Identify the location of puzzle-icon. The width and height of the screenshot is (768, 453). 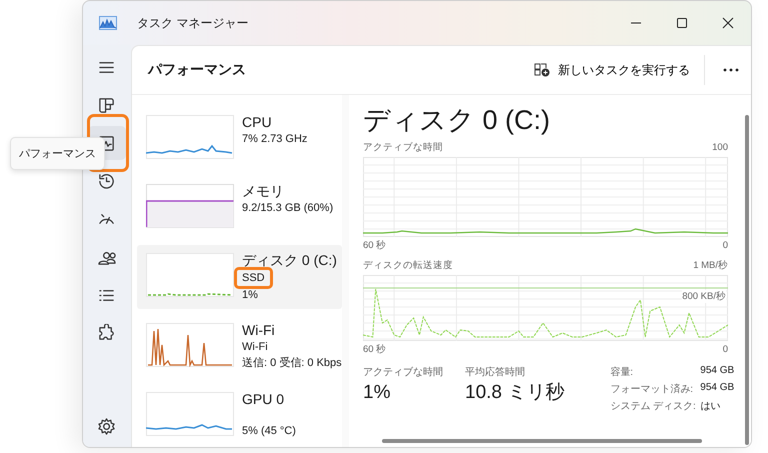
(107, 333).